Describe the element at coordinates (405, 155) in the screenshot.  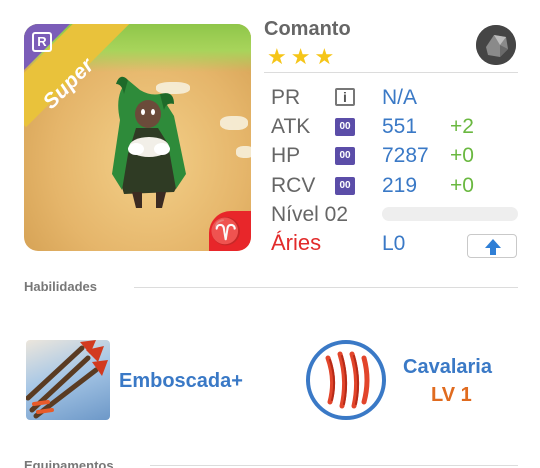
I see `stat-value-hp: 7287` at that location.